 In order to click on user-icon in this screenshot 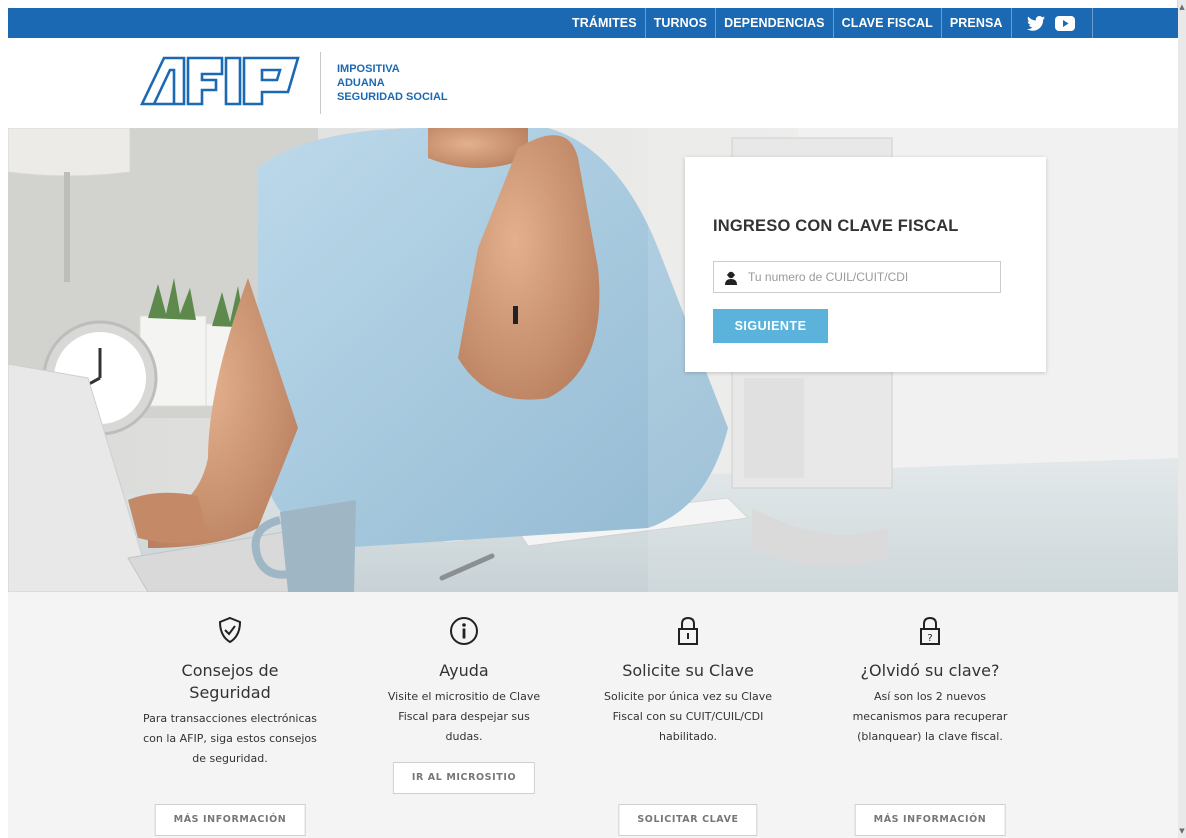, I will do `click(731, 279)`.